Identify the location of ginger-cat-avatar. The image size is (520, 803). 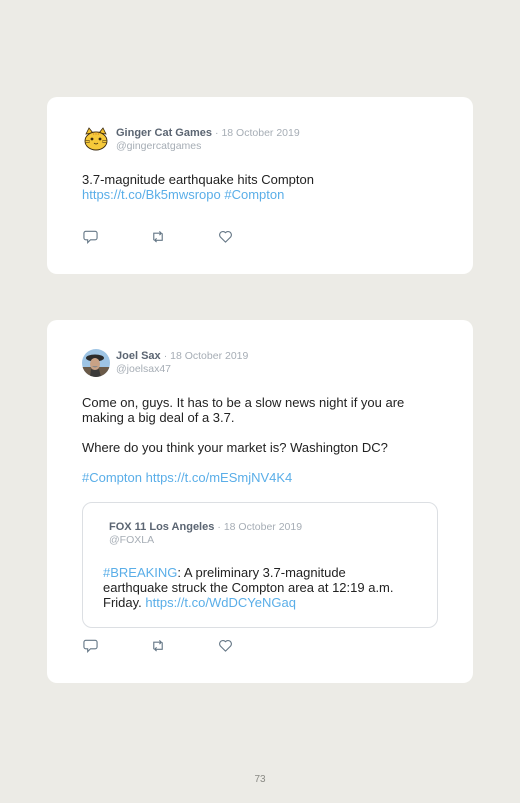
(96, 139).